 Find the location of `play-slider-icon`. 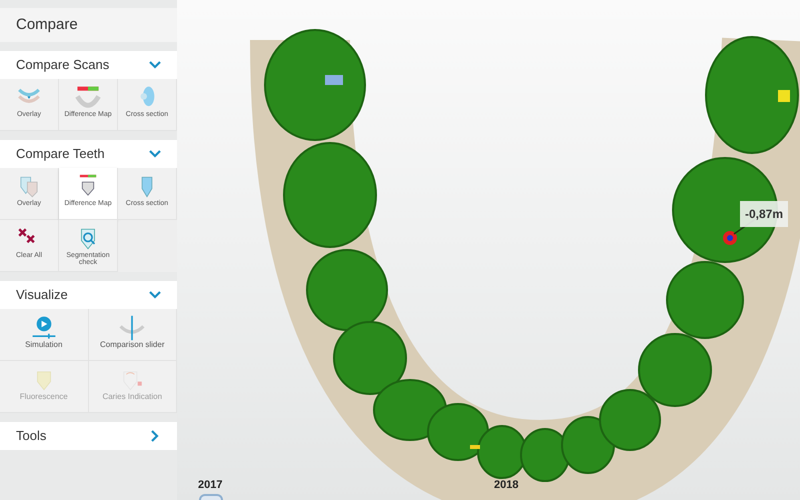

play-slider-icon is located at coordinates (43, 328).